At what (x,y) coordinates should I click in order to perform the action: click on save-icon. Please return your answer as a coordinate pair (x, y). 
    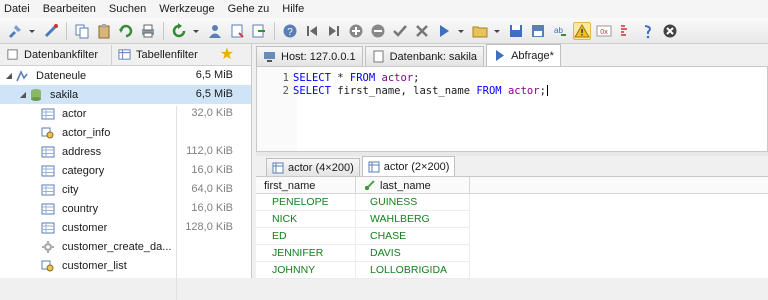
    Looking at the image, I should click on (516, 31).